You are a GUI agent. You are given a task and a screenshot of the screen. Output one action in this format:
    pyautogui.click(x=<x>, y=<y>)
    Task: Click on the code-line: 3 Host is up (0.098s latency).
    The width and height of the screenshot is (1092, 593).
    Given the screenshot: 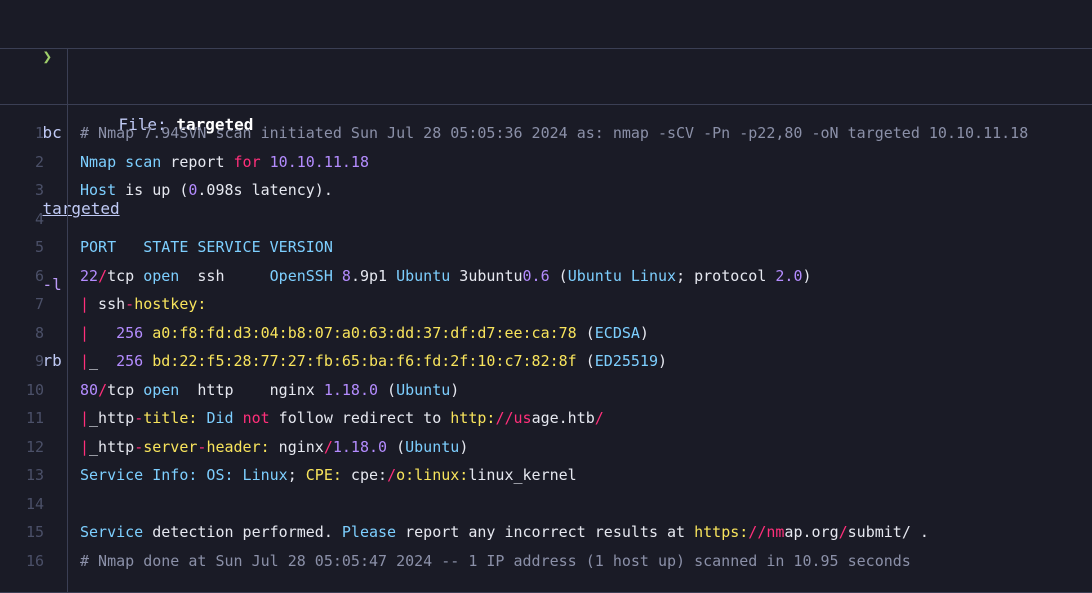 What is the action you would take?
    pyautogui.click(x=546, y=190)
    